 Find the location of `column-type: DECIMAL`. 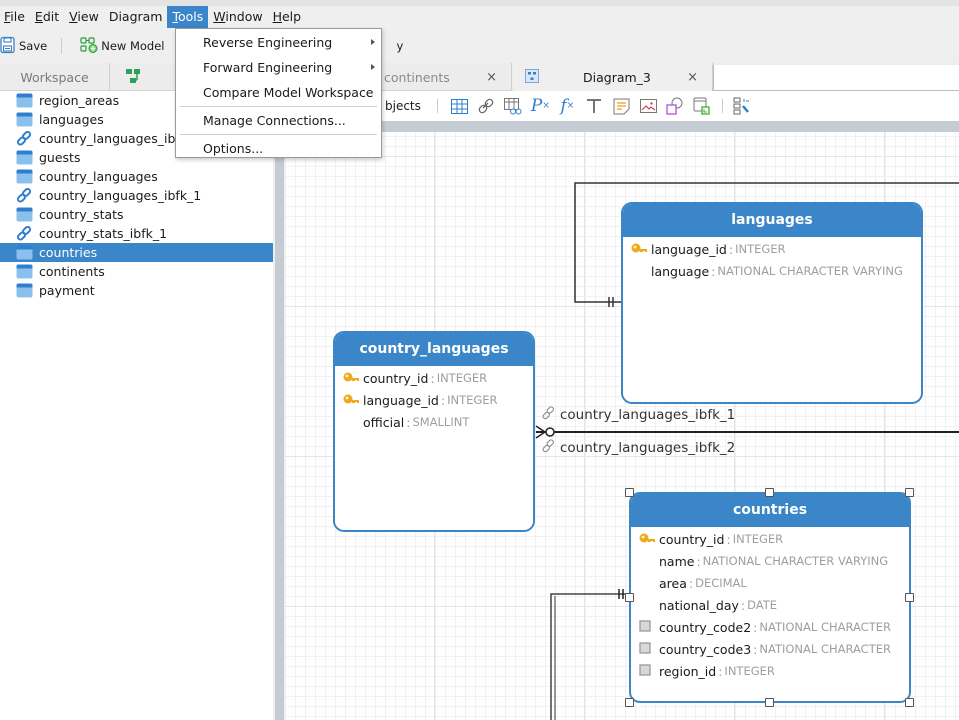

column-type: DECIMAL is located at coordinates (721, 583).